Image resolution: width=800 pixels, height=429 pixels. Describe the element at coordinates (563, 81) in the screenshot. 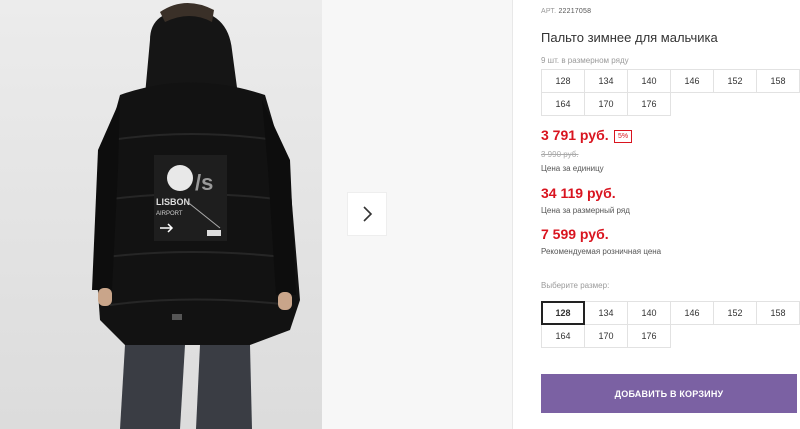

I see `range-size-cell: 128` at that location.